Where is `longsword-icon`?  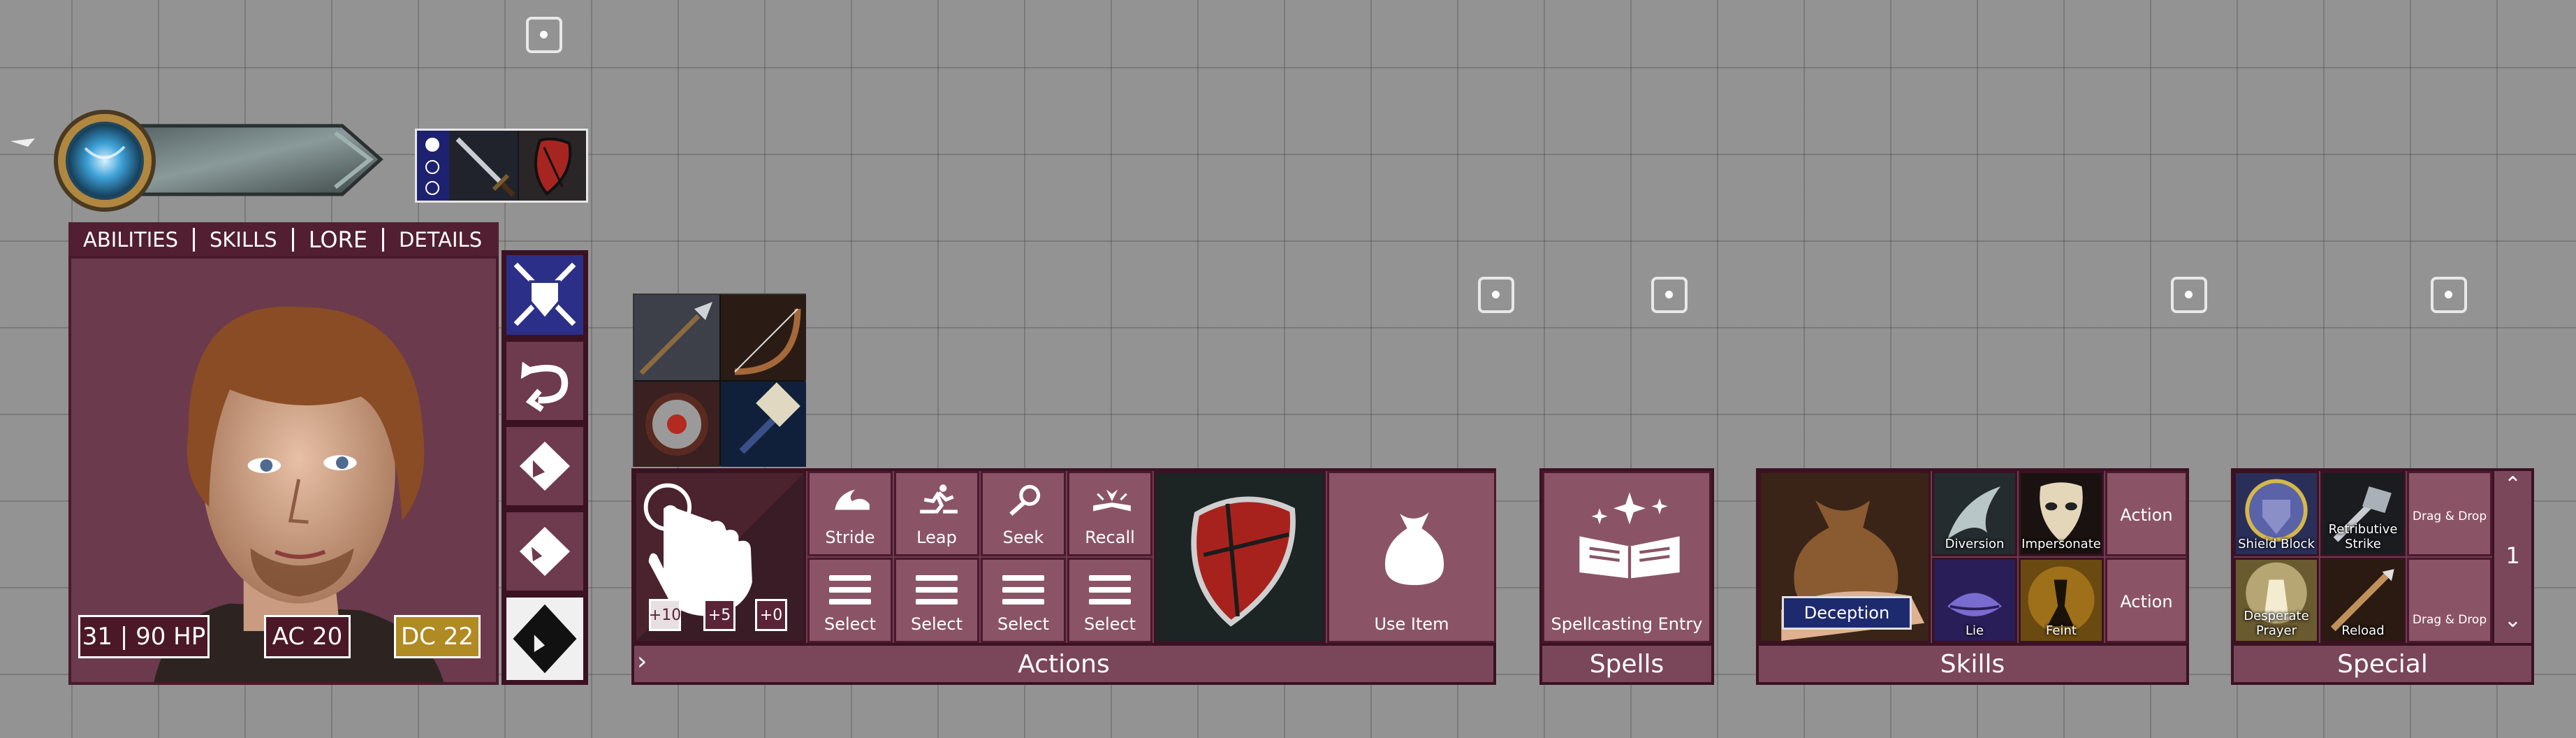 longsword-icon is located at coordinates (485, 167).